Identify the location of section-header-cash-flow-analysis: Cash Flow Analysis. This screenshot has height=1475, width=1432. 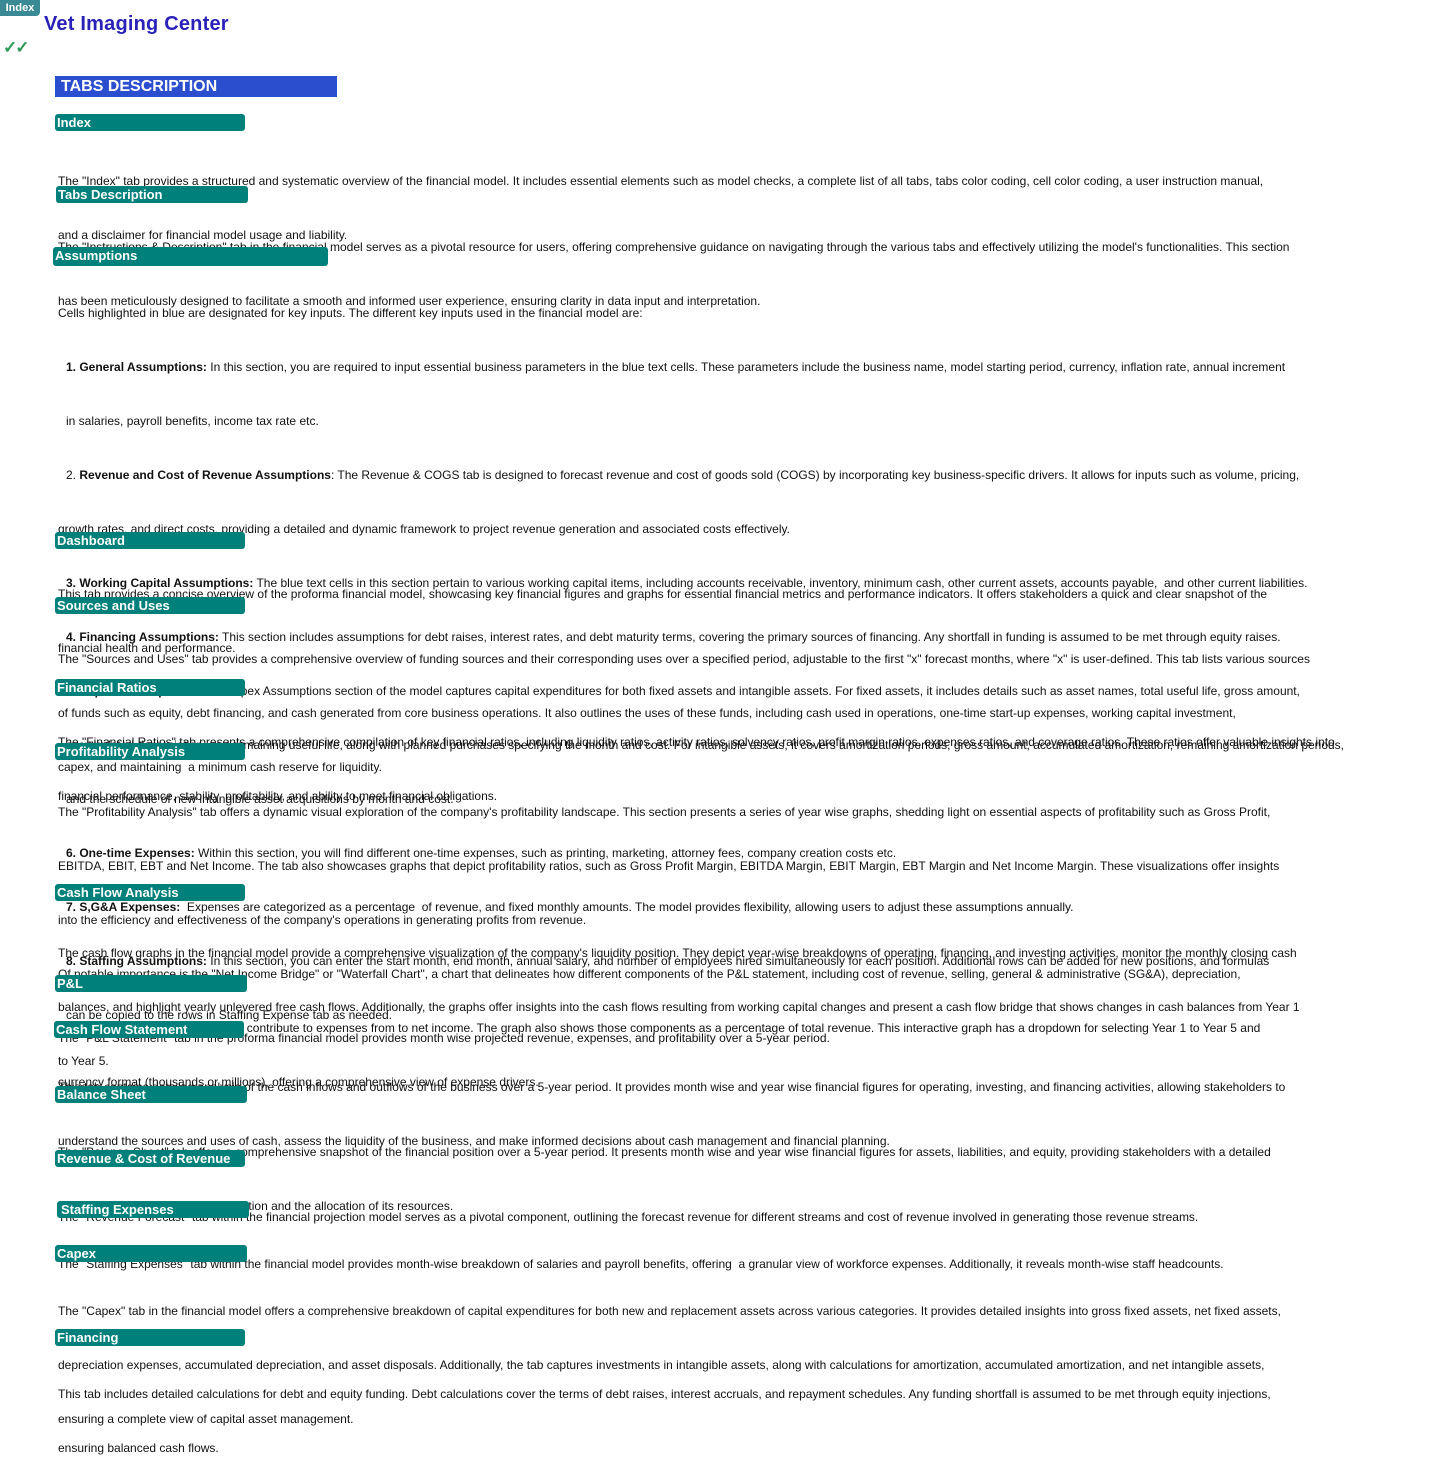
(150, 892).